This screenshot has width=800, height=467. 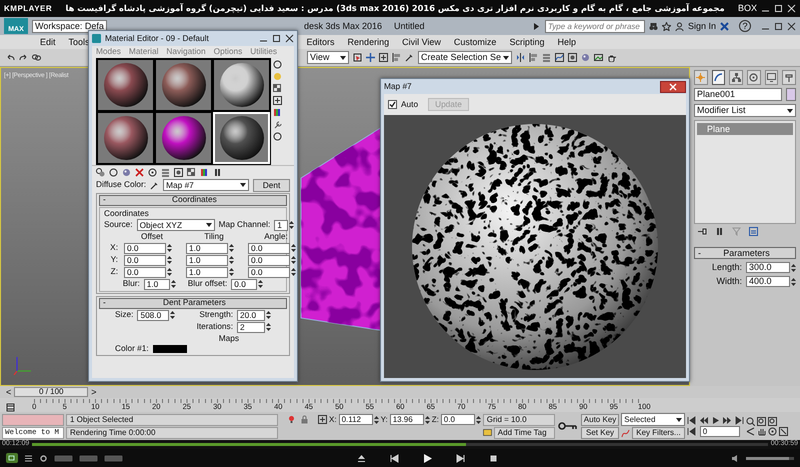 What do you see at coordinates (251, 327) in the screenshot?
I see `number-field: 2` at bounding box center [251, 327].